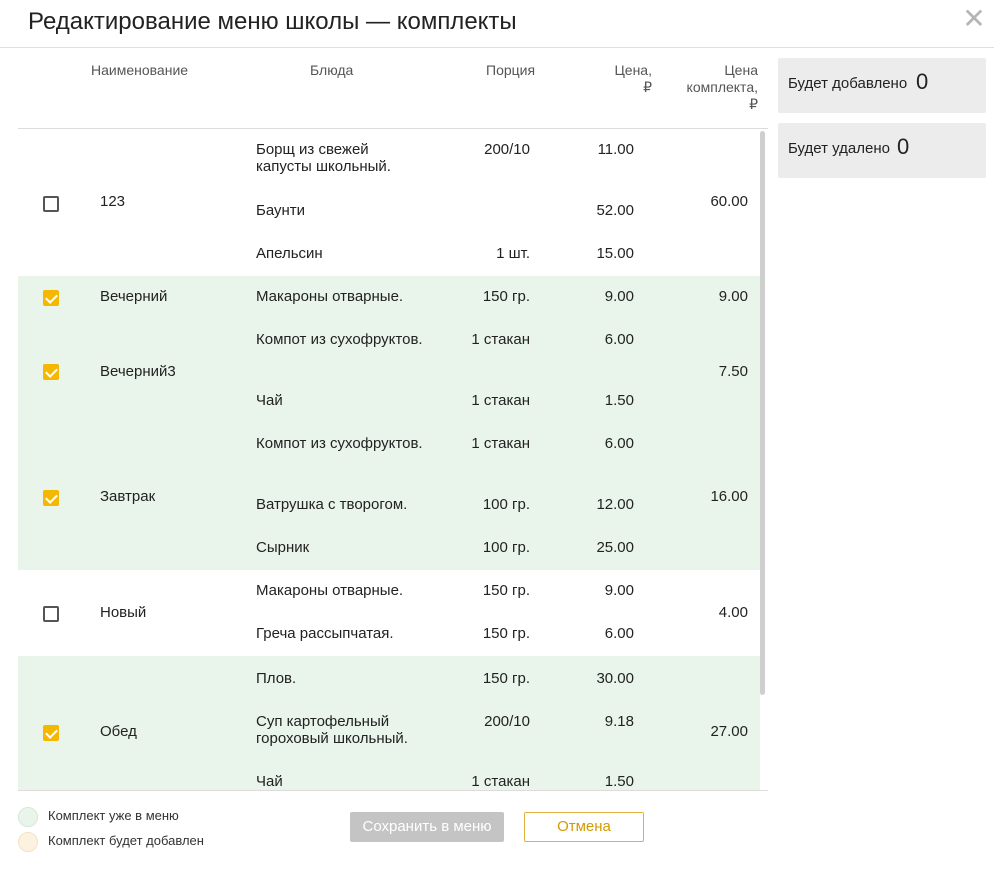 This screenshot has width=994, height=869. What do you see at coordinates (323, 158) in the screenshot?
I see `dish-name: Борщ из свежей капусты школьный.` at bounding box center [323, 158].